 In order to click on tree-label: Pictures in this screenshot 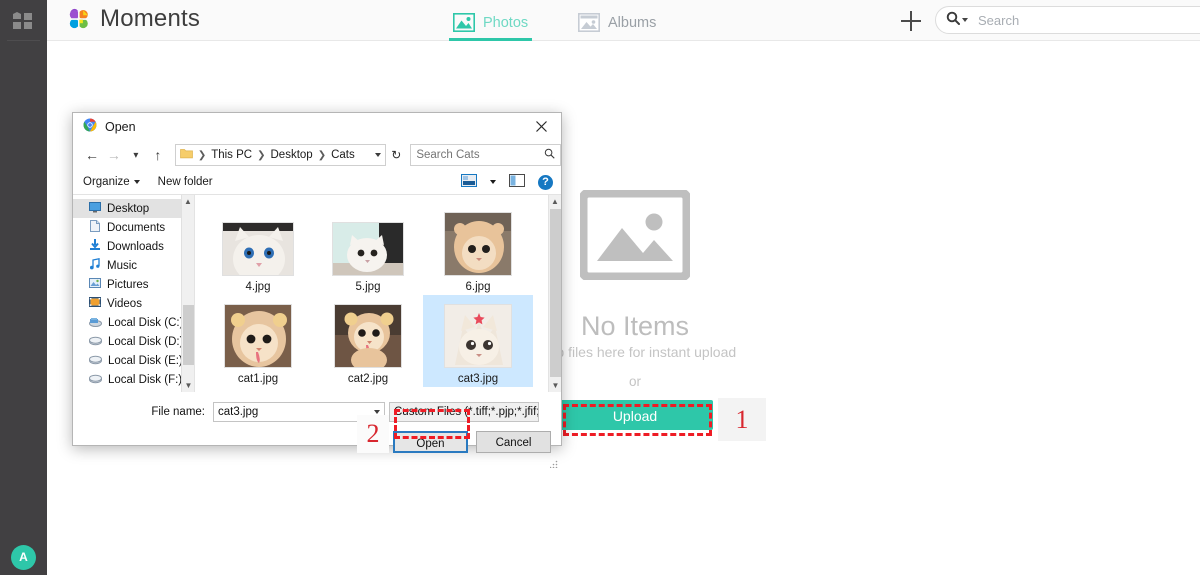, I will do `click(128, 284)`.